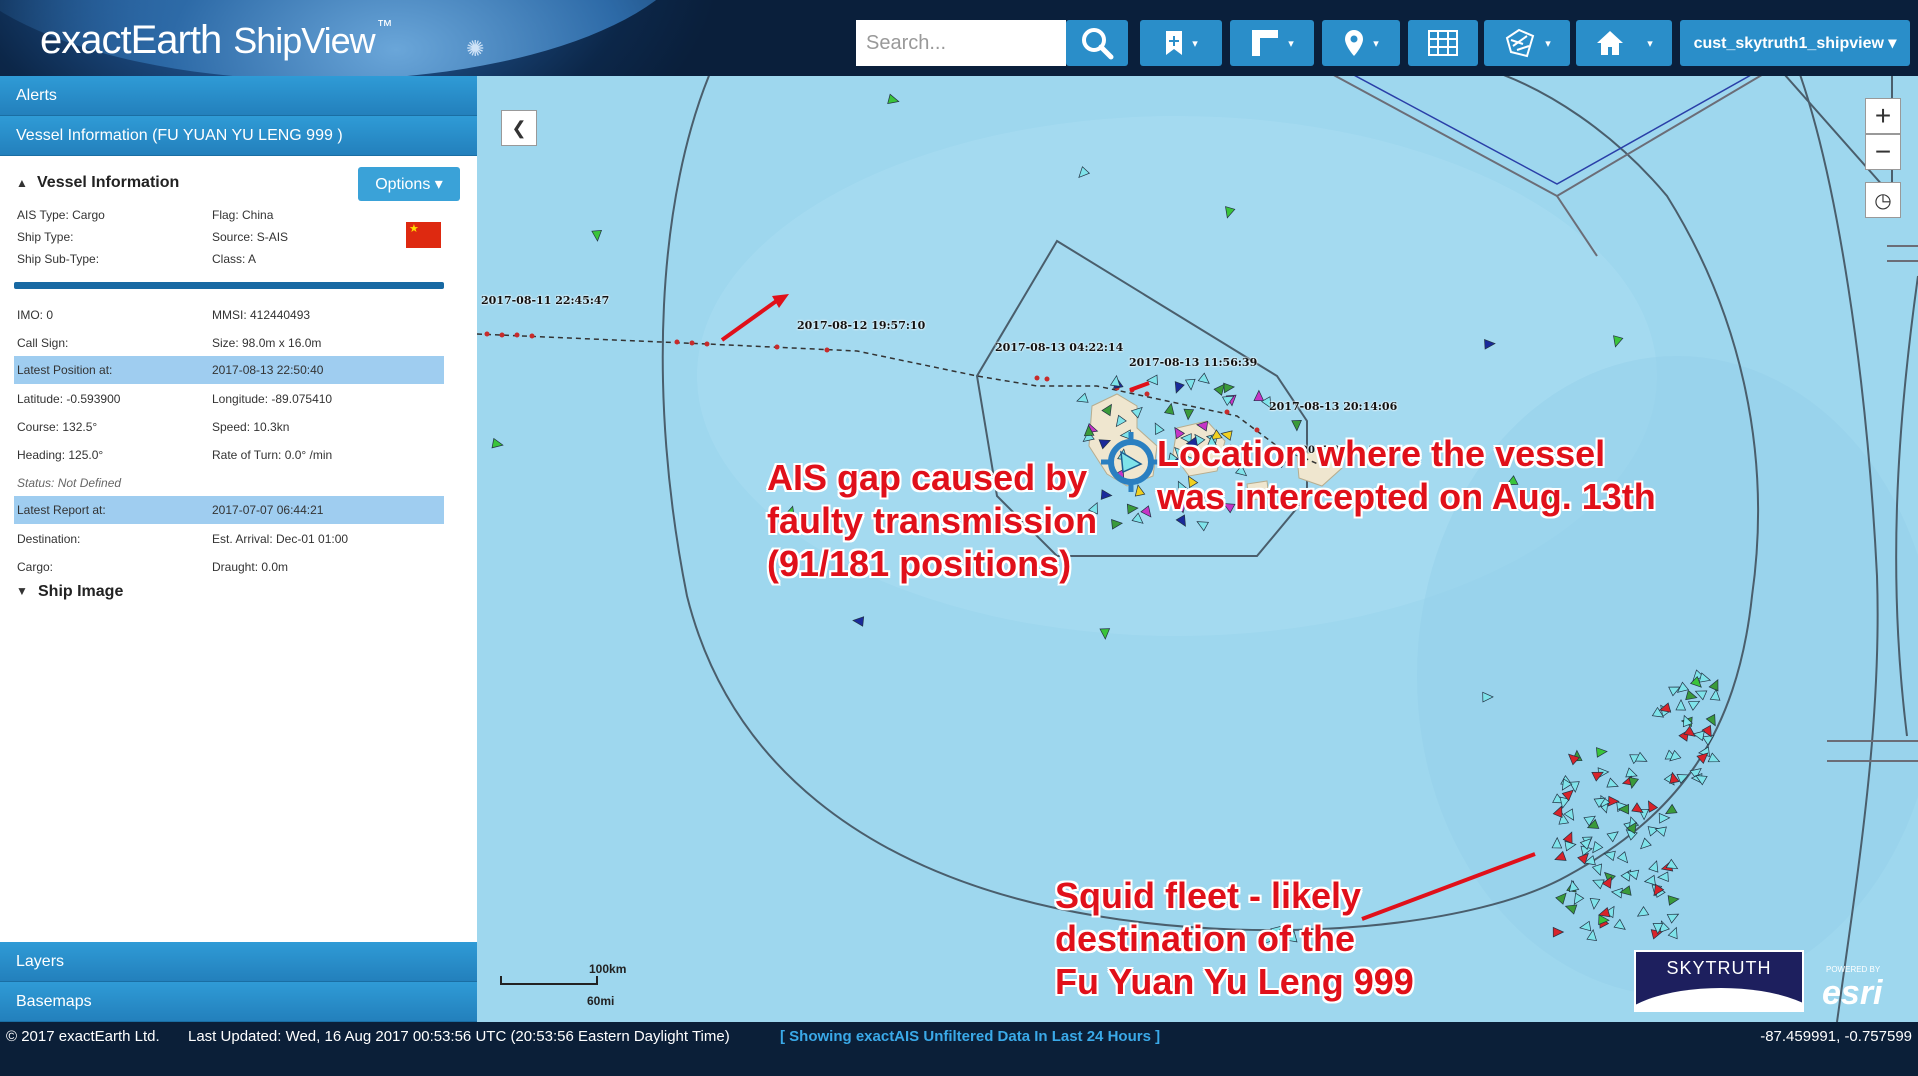  Describe the element at coordinates (1059, 347) in the screenshot. I see `timestamp-label: 2017-08-13 04:22:14` at that location.